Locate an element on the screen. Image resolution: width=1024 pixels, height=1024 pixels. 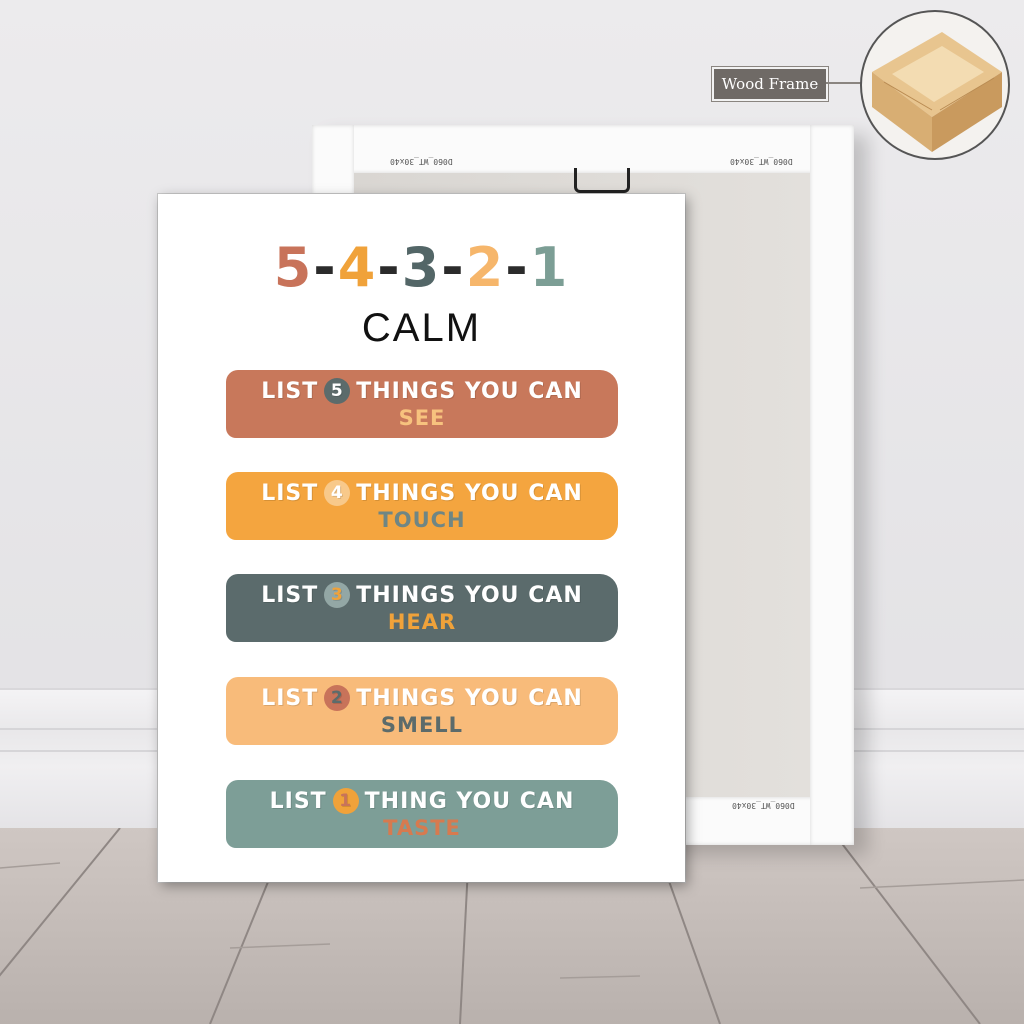
band-instruction-line: LIST 3 THINGS YOU CAN is located at coordinates (422, 595).